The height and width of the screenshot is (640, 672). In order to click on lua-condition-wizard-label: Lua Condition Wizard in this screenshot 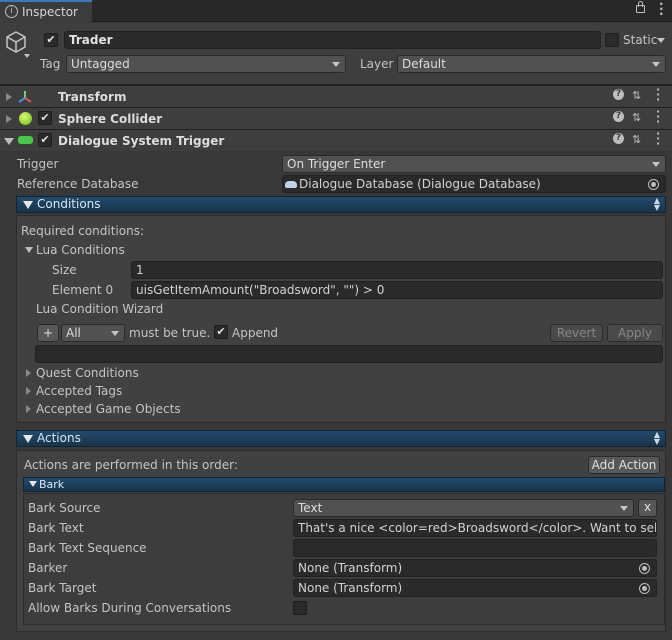, I will do `click(100, 309)`.